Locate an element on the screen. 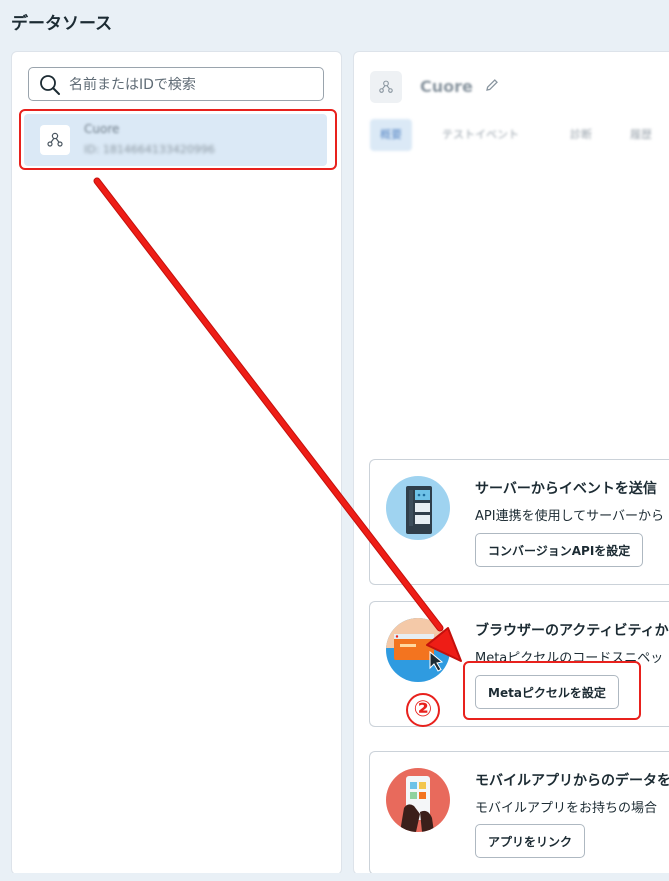  browser-illustration-icon is located at coordinates (418, 650).